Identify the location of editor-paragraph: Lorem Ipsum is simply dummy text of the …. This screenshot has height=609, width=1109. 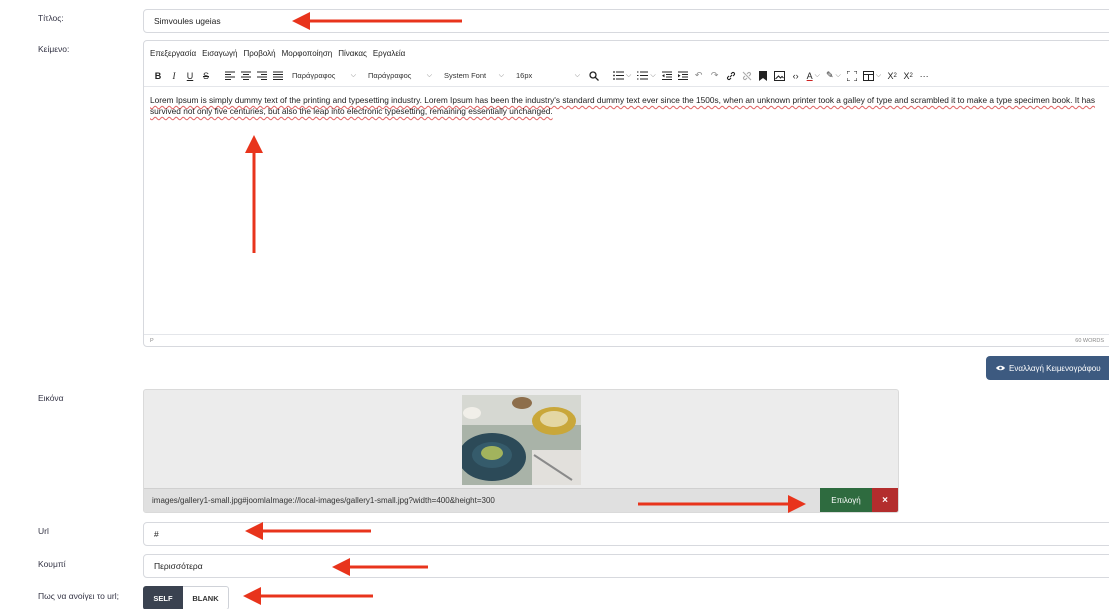
(622, 105).